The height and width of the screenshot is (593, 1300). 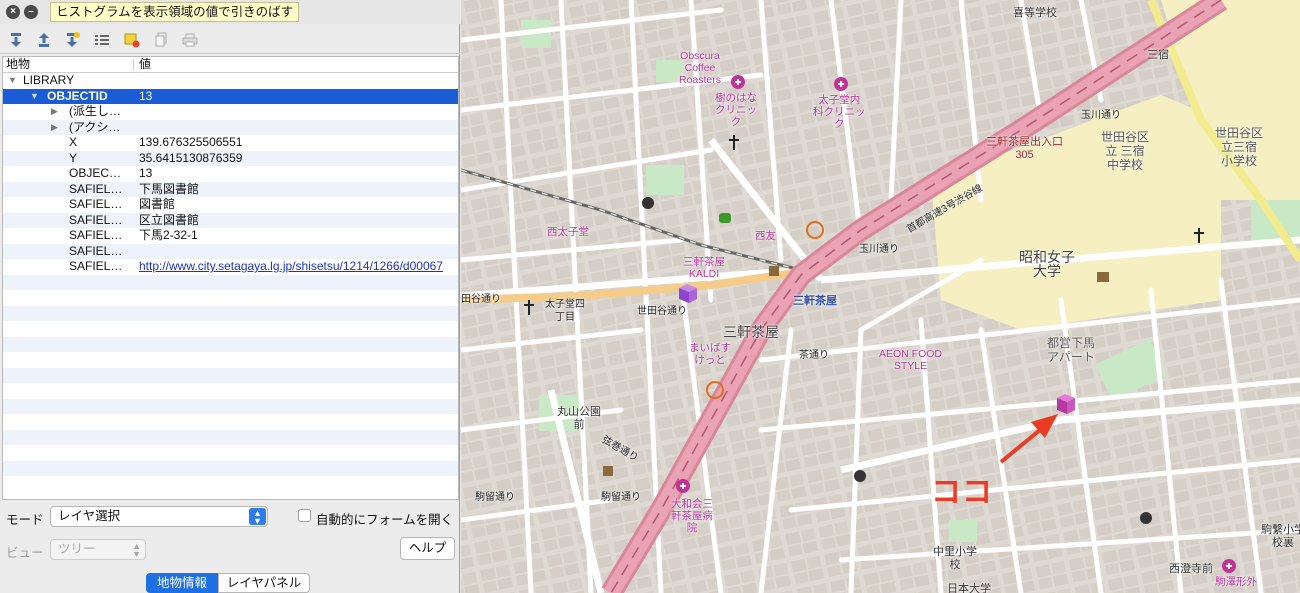 What do you see at coordinates (25, 553) in the screenshot?
I see `view-label: ビュー` at bounding box center [25, 553].